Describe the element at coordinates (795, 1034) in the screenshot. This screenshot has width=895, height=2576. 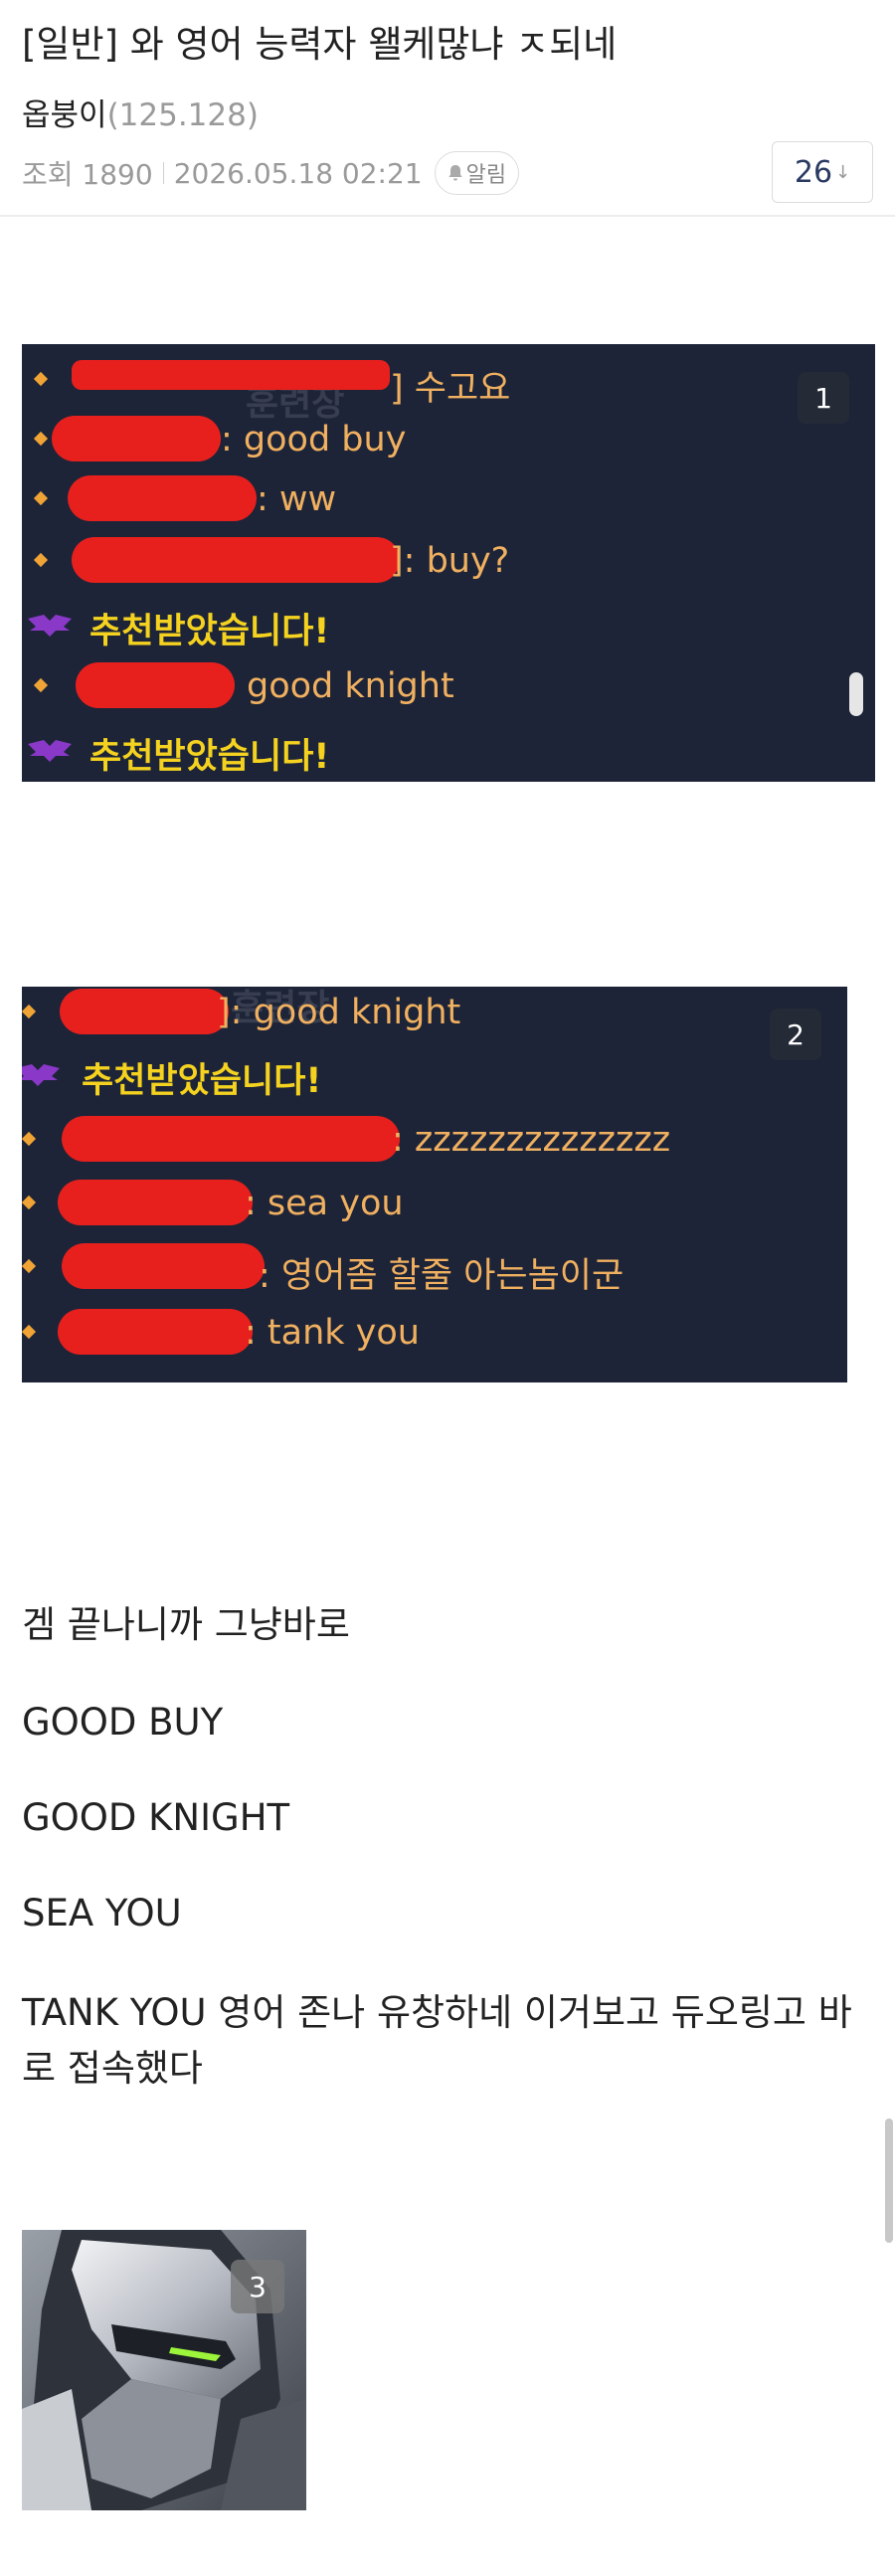
I see `image-index-badge: 2` at that location.